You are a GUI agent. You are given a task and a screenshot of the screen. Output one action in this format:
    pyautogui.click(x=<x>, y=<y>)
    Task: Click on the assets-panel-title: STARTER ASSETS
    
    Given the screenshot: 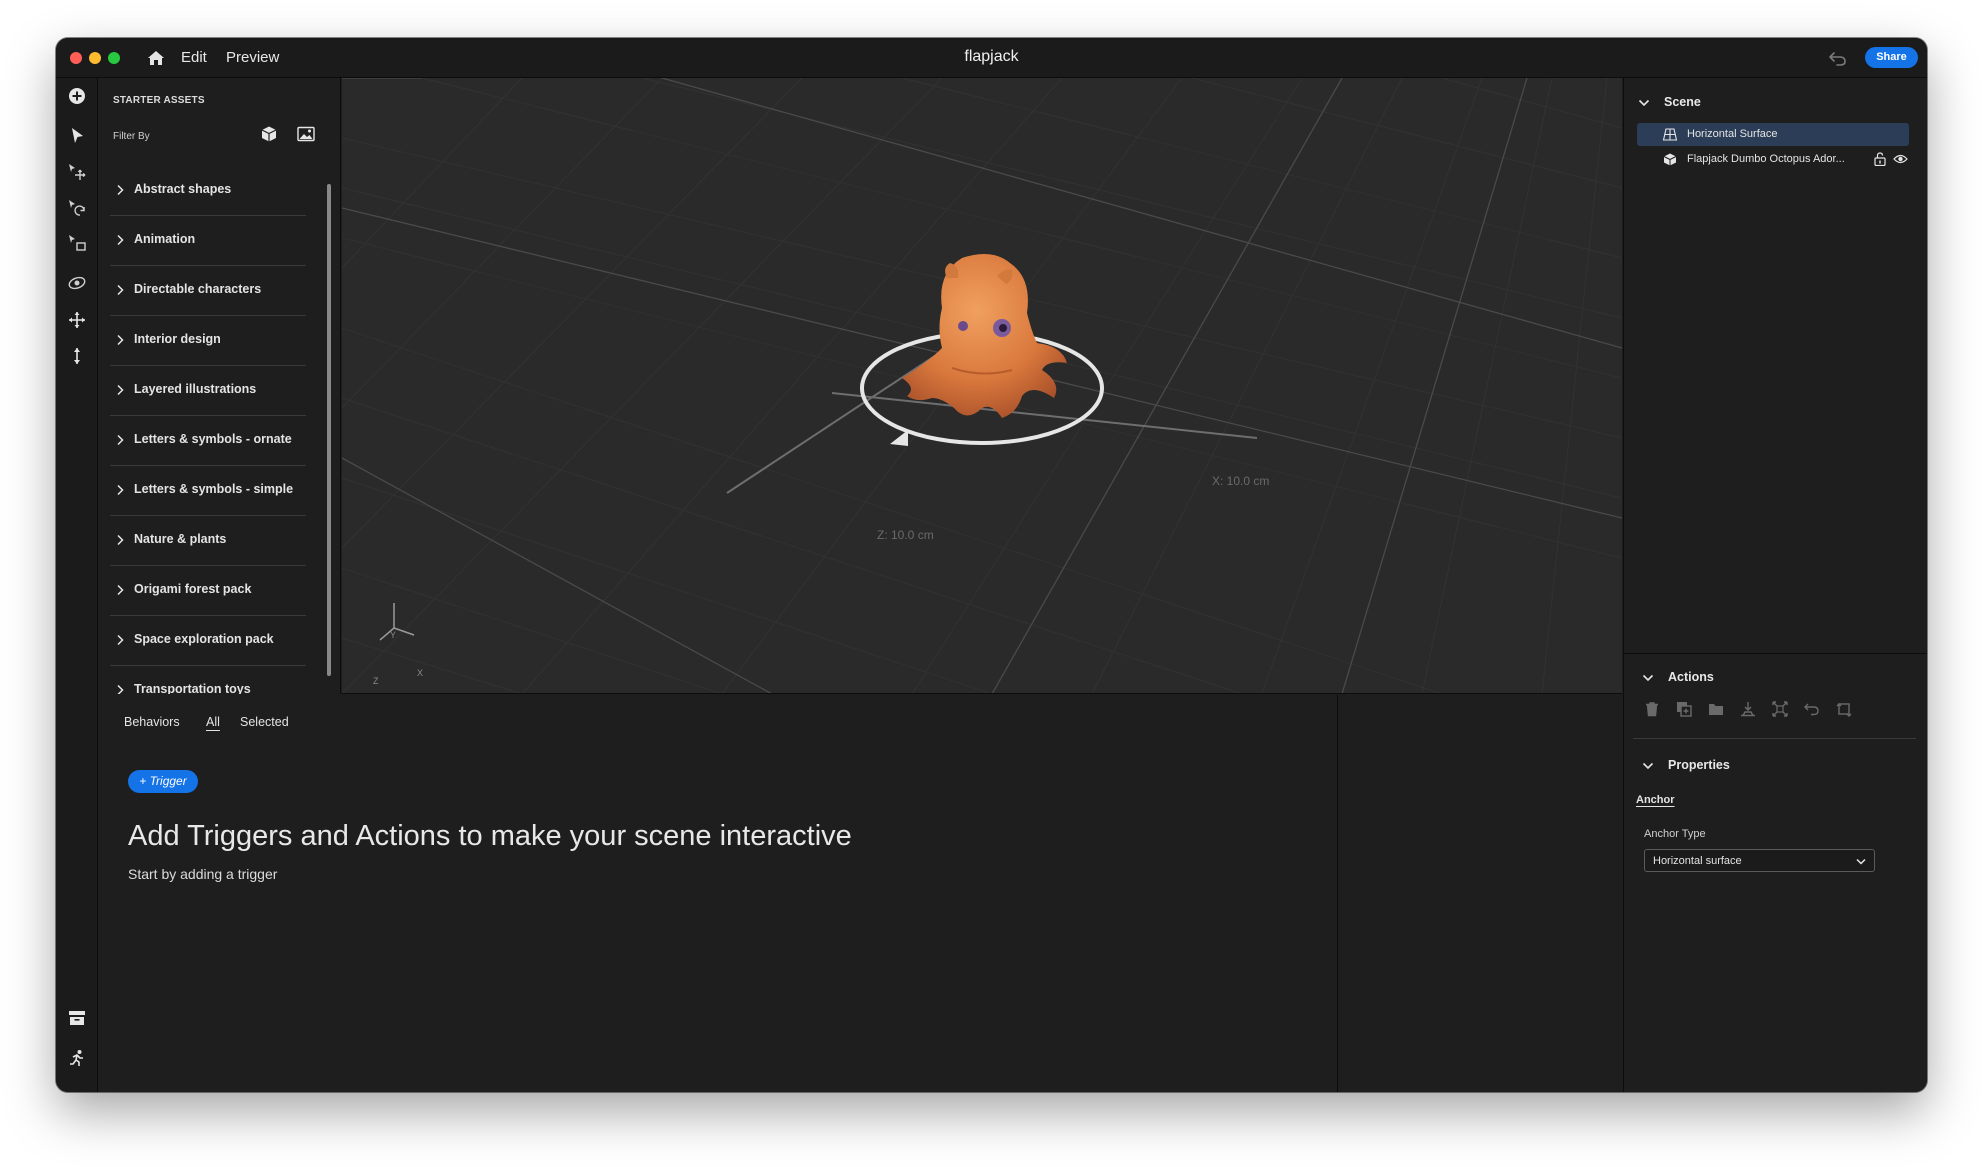 What is the action you would take?
    pyautogui.click(x=159, y=100)
    